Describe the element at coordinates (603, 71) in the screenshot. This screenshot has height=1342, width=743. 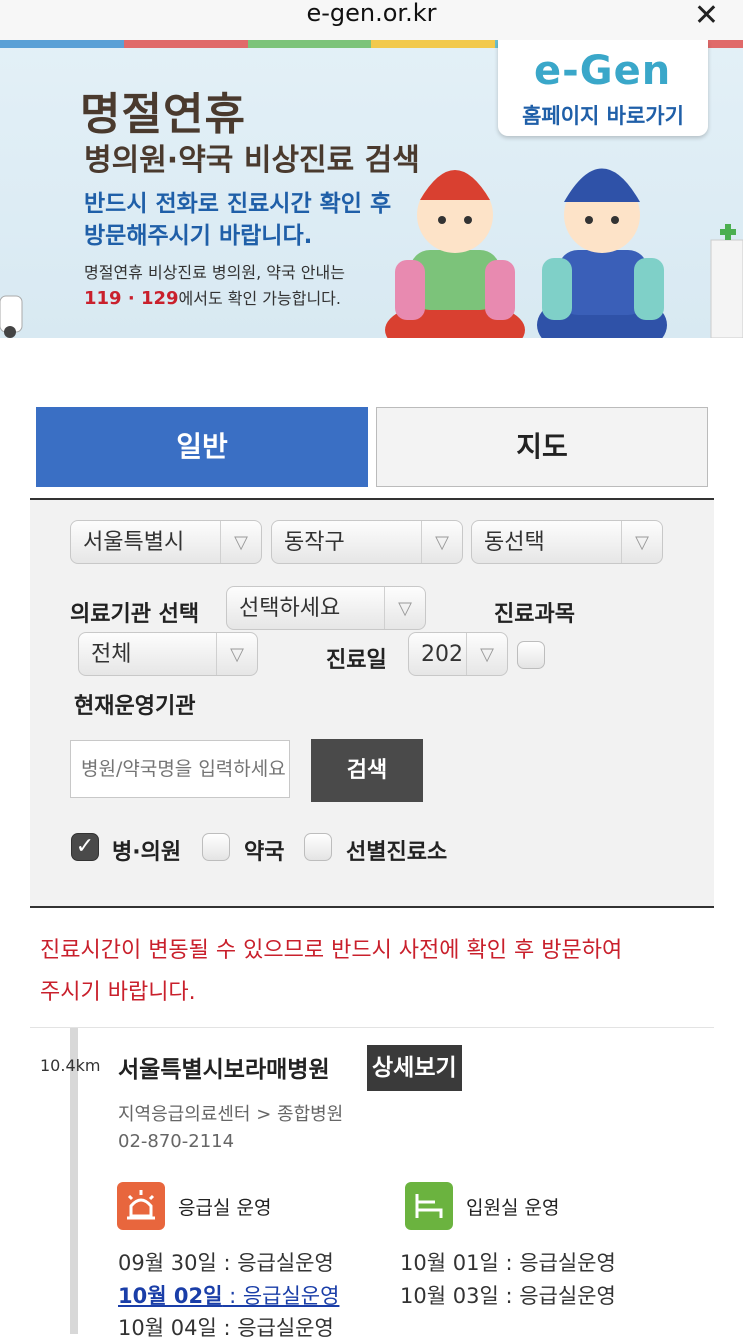
I see `egen-logo: e-Gen` at that location.